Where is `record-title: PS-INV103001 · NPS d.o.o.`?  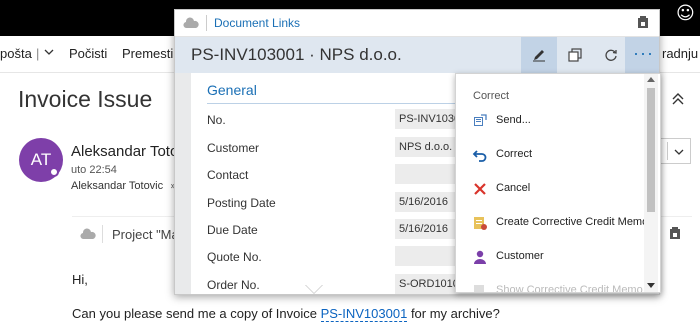 record-title: PS-INV103001 · NPS d.o.o. is located at coordinates (296, 54).